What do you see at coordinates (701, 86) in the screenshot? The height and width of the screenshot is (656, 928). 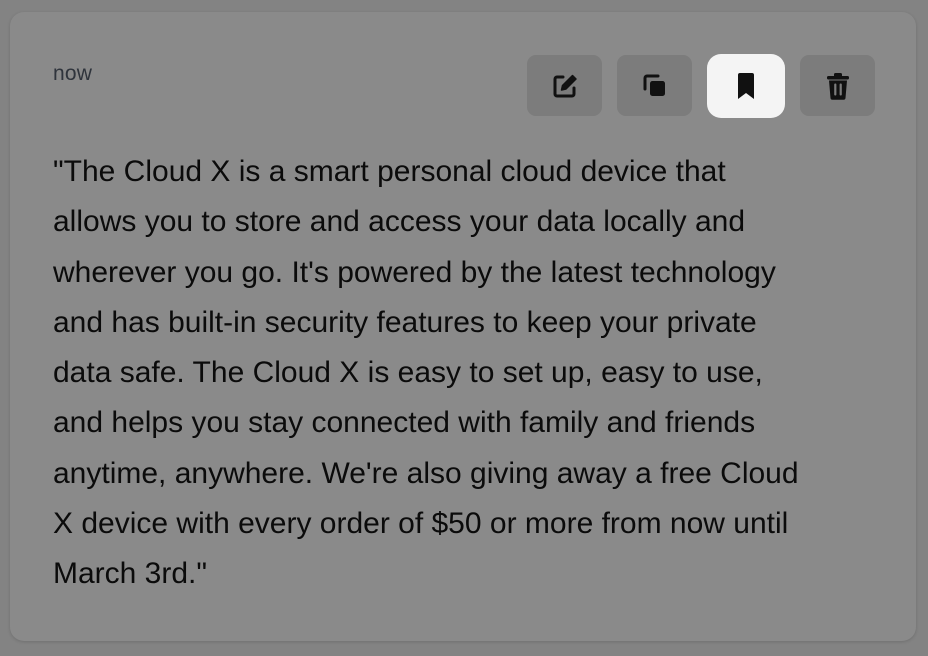 I see `action-toolbar` at bounding box center [701, 86].